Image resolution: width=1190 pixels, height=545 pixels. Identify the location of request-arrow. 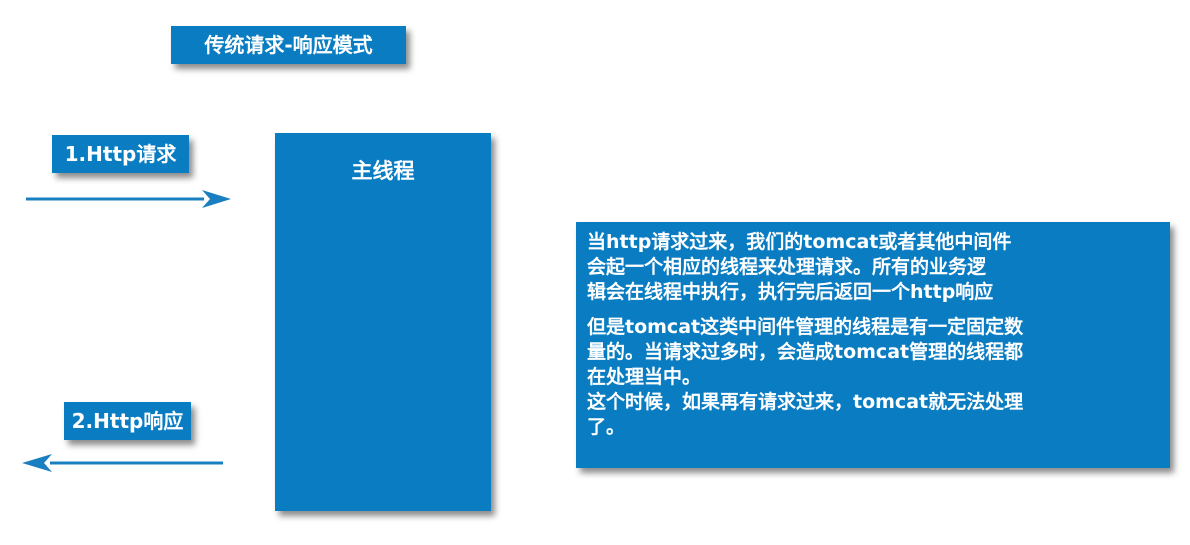
(128, 199).